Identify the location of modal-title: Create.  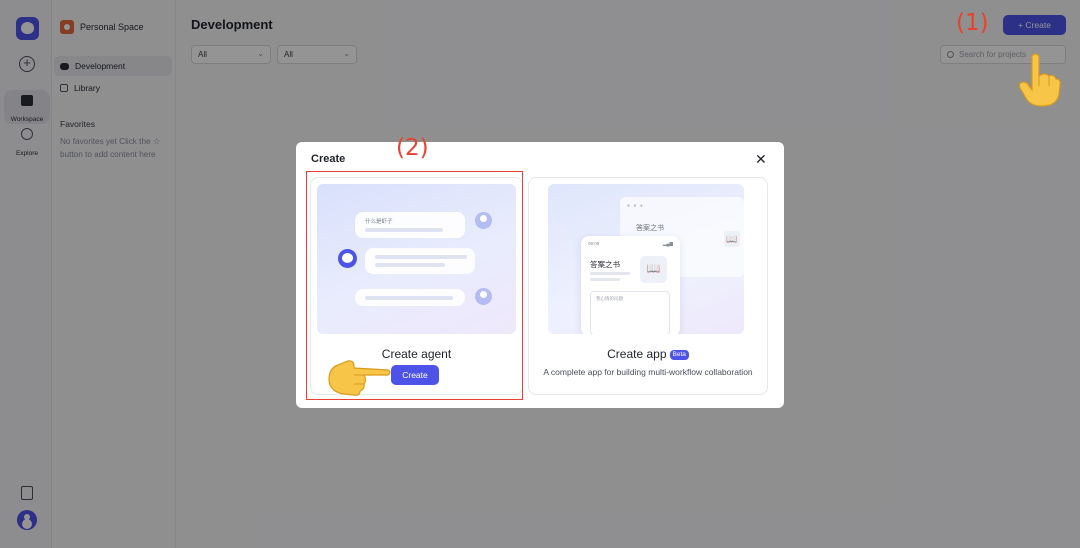
(328, 159).